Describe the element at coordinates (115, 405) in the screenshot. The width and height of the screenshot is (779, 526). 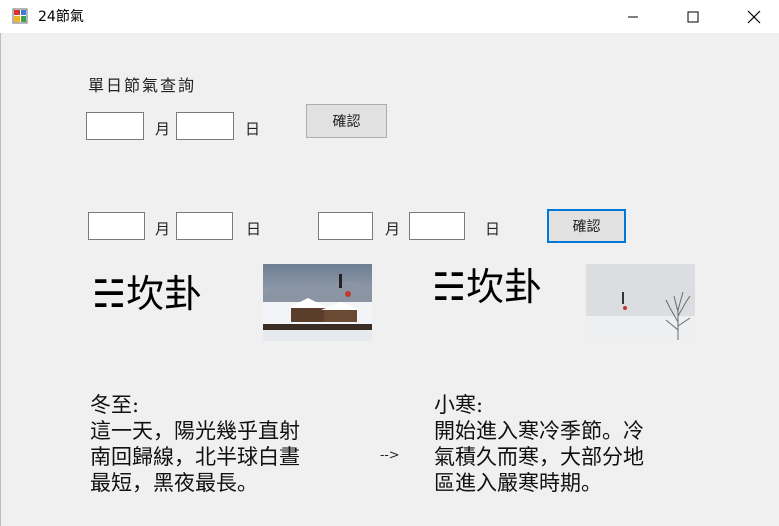
I see `left-term-name: 冬至:` at that location.